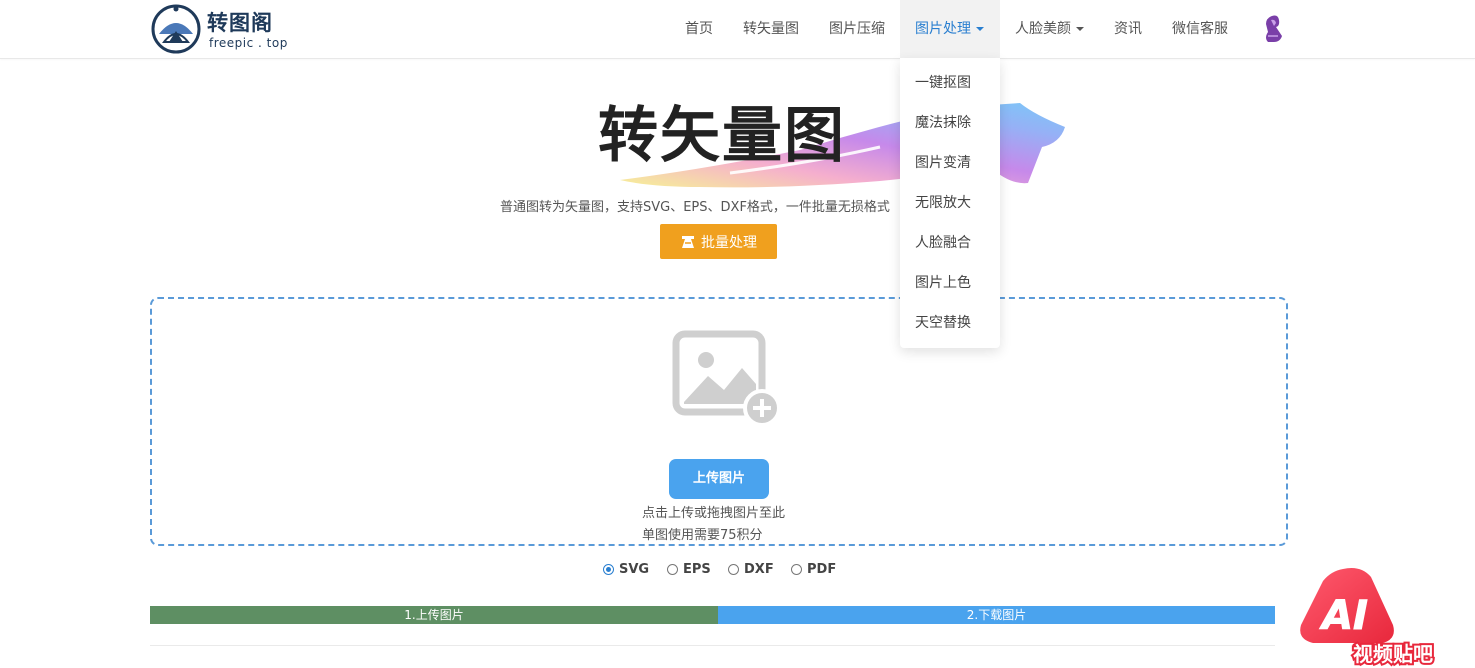  What do you see at coordinates (759, 569) in the screenshot?
I see `format-label: DXF` at bounding box center [759, 569].